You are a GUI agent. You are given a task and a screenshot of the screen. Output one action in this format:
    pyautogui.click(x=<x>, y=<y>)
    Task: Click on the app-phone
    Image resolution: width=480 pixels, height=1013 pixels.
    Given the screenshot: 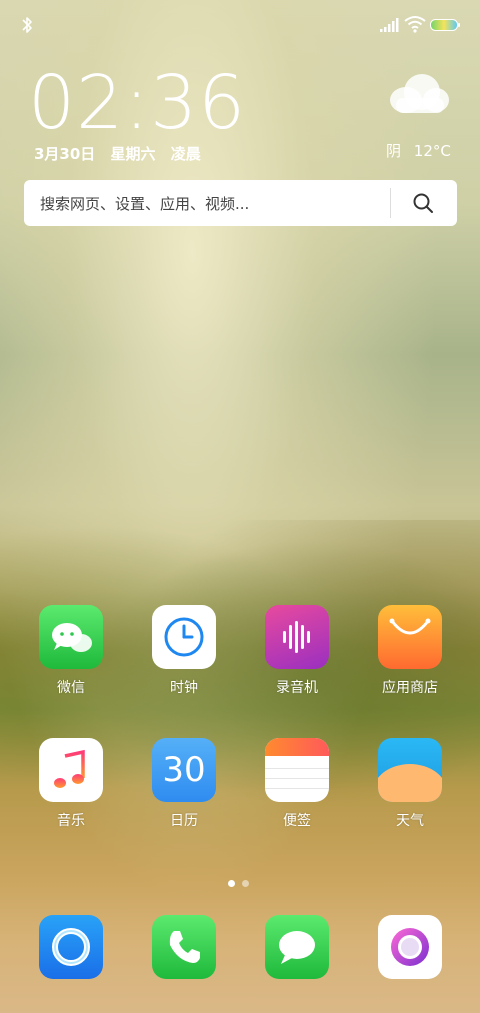 What is the action you would take?
    pyautogui.click(x=184, y=947)
    